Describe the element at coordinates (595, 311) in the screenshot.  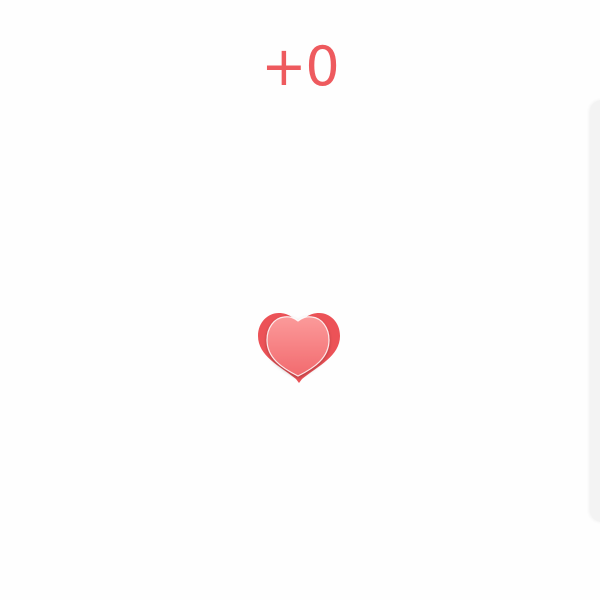
I see `side-panel-edge` at that location.